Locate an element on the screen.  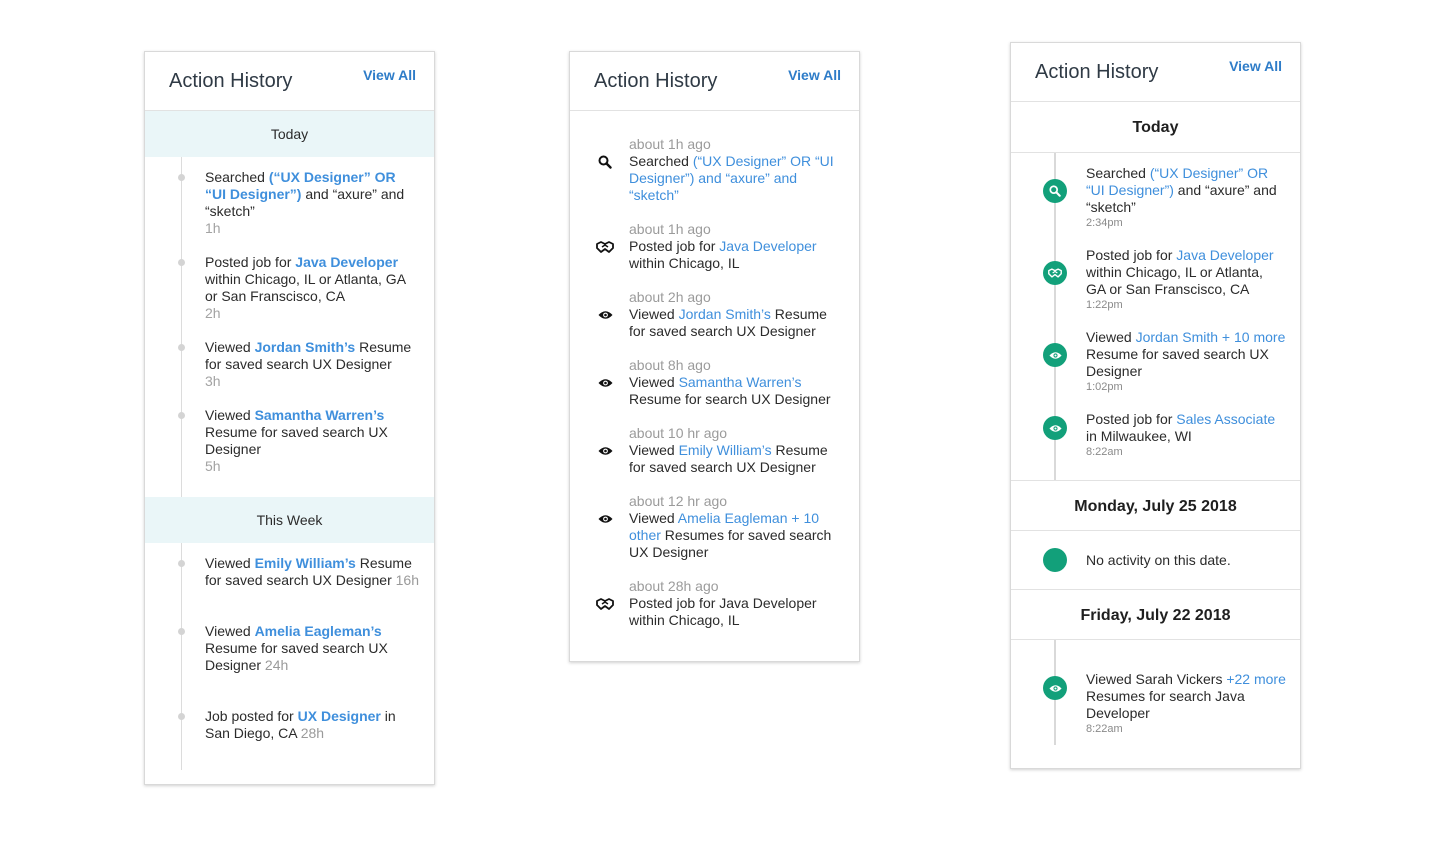
item-time: 1h is located at coordinates (213, 228).